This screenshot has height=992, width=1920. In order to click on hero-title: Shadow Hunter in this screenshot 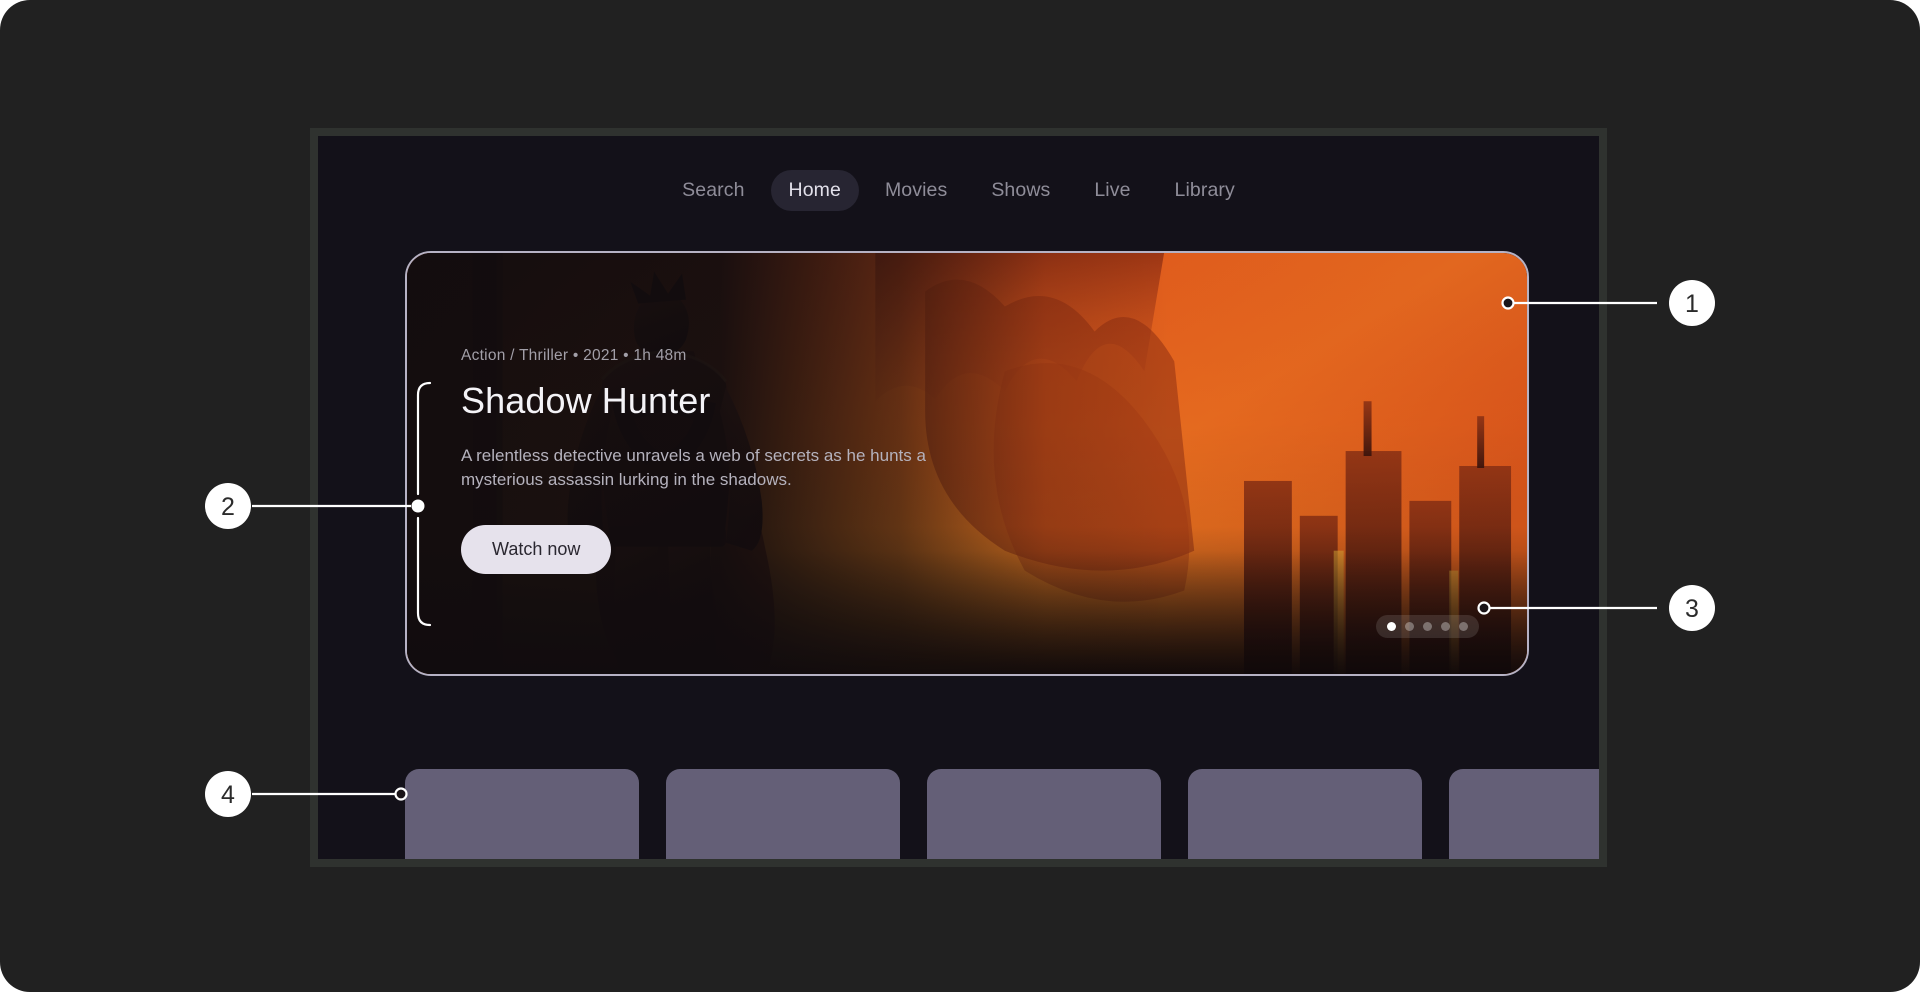, I will do `click(586, 400)`.